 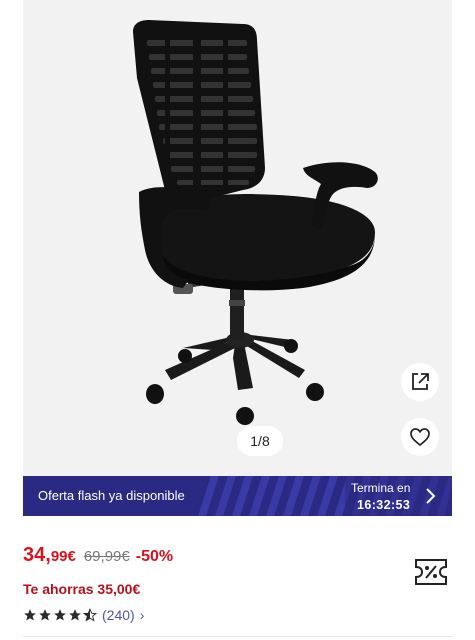 I want to click on review-count: (240), so click(x=118, y=615).